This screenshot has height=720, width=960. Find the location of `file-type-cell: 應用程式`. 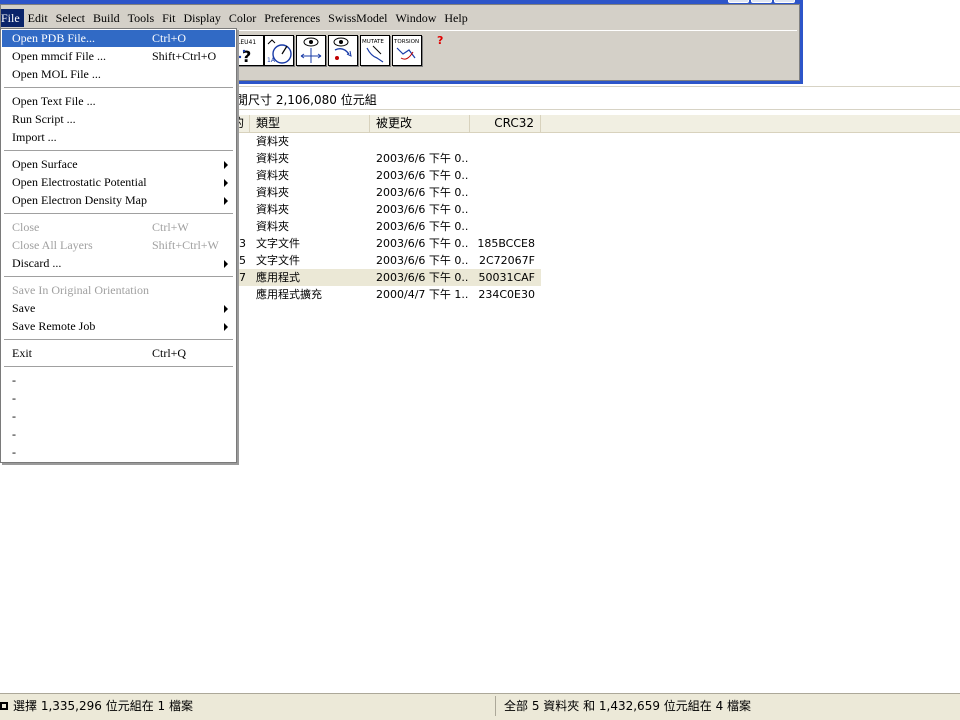

file-type-cell: 應用程式 is located at coordinates (278, 277).